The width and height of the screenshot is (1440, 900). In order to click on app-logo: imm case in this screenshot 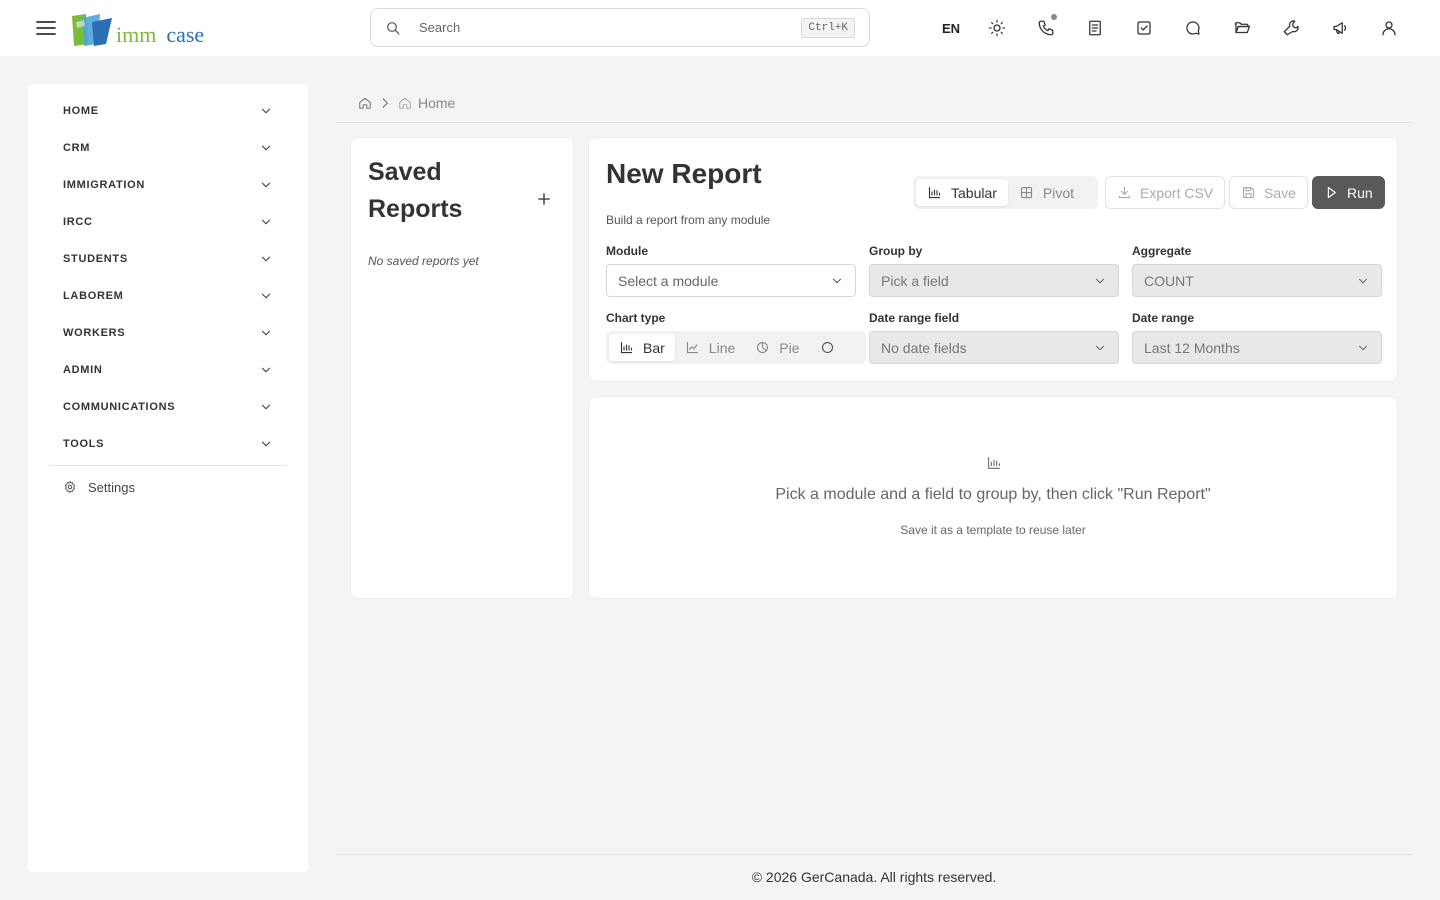, I will do `click(137, 29)`.